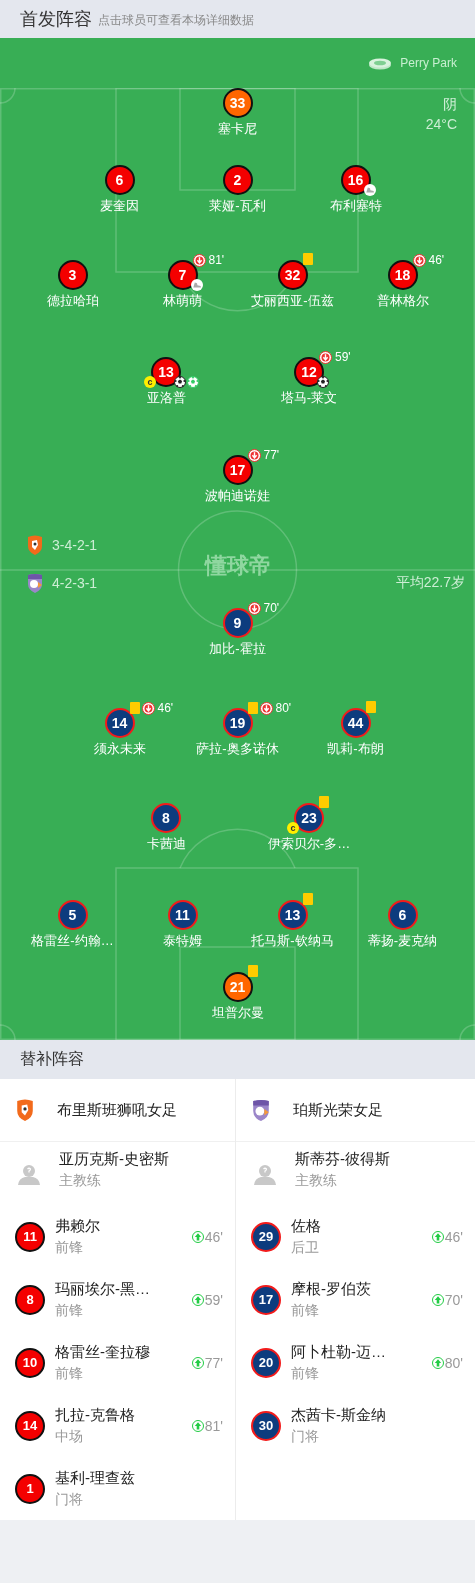  What do you see at coordinates (283, 708) in the screenshot?
I see `substitution-minute: 80'` at bounding box center [283, 708].